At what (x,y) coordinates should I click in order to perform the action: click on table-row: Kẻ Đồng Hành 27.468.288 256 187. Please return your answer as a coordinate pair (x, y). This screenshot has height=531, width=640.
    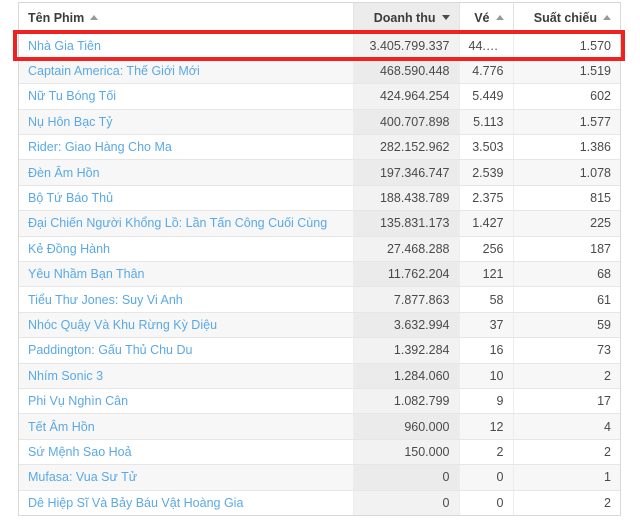
    Looking at the image, I should click on (319, 249).